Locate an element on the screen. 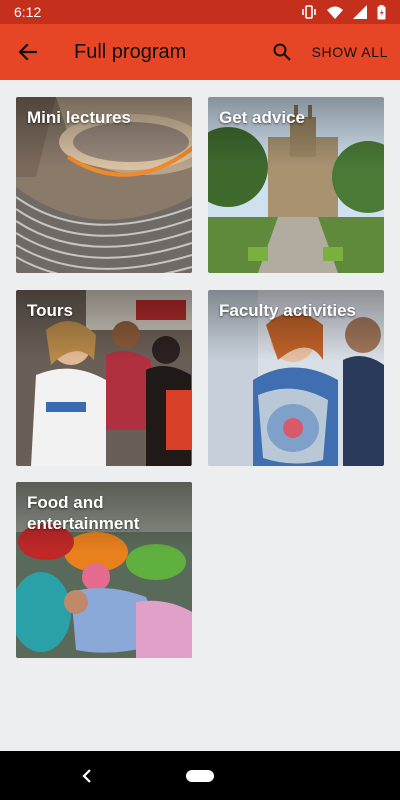 This screenshot has height=800, width=400. nav-home-button is located at coordinates (200, 775).